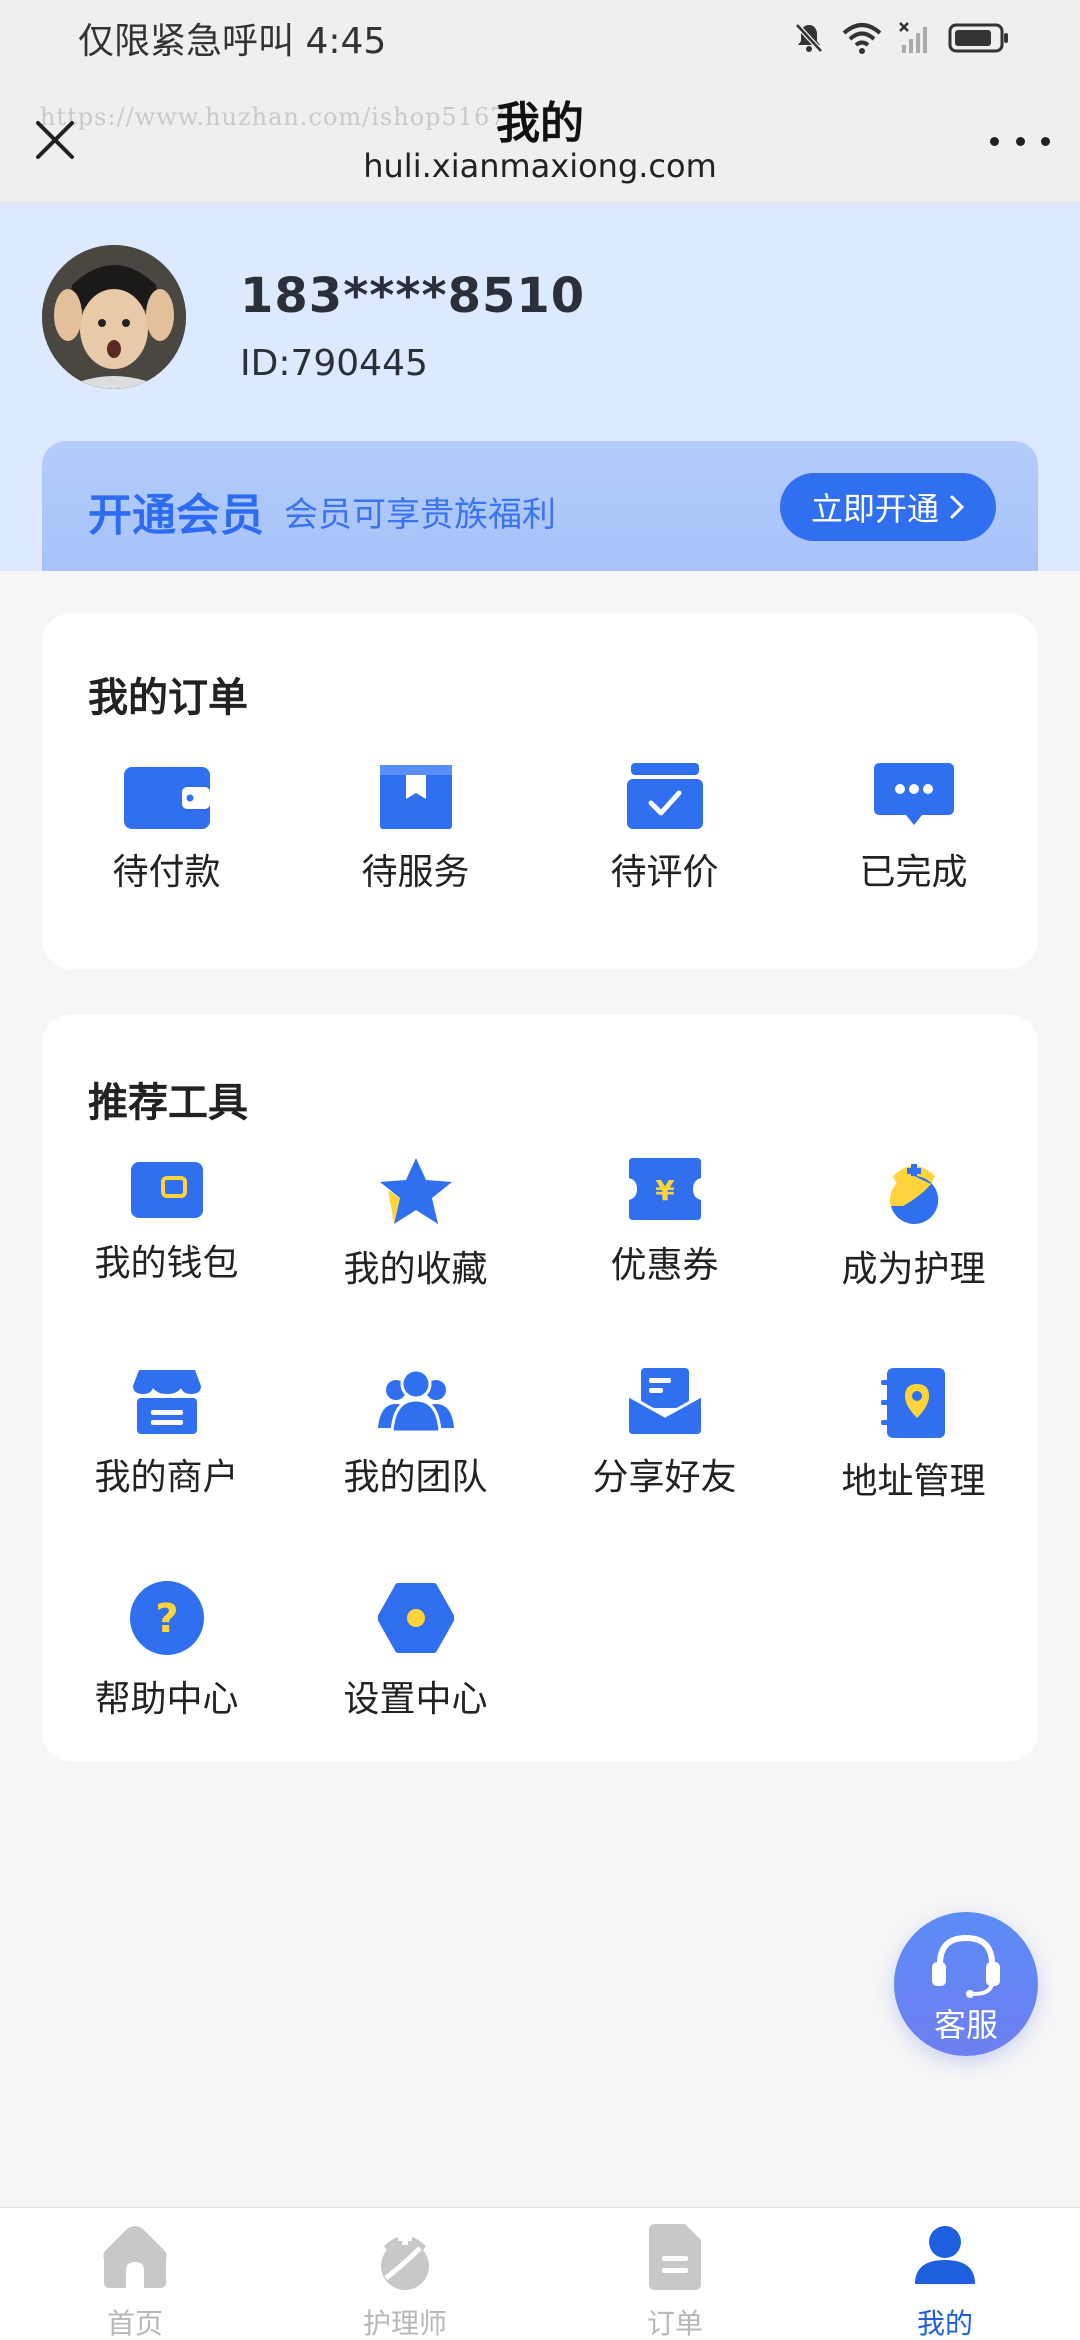  Describe the element at coordinates (415, 872) in the screenshot. I see `order-item-label: 待服务` at that location.